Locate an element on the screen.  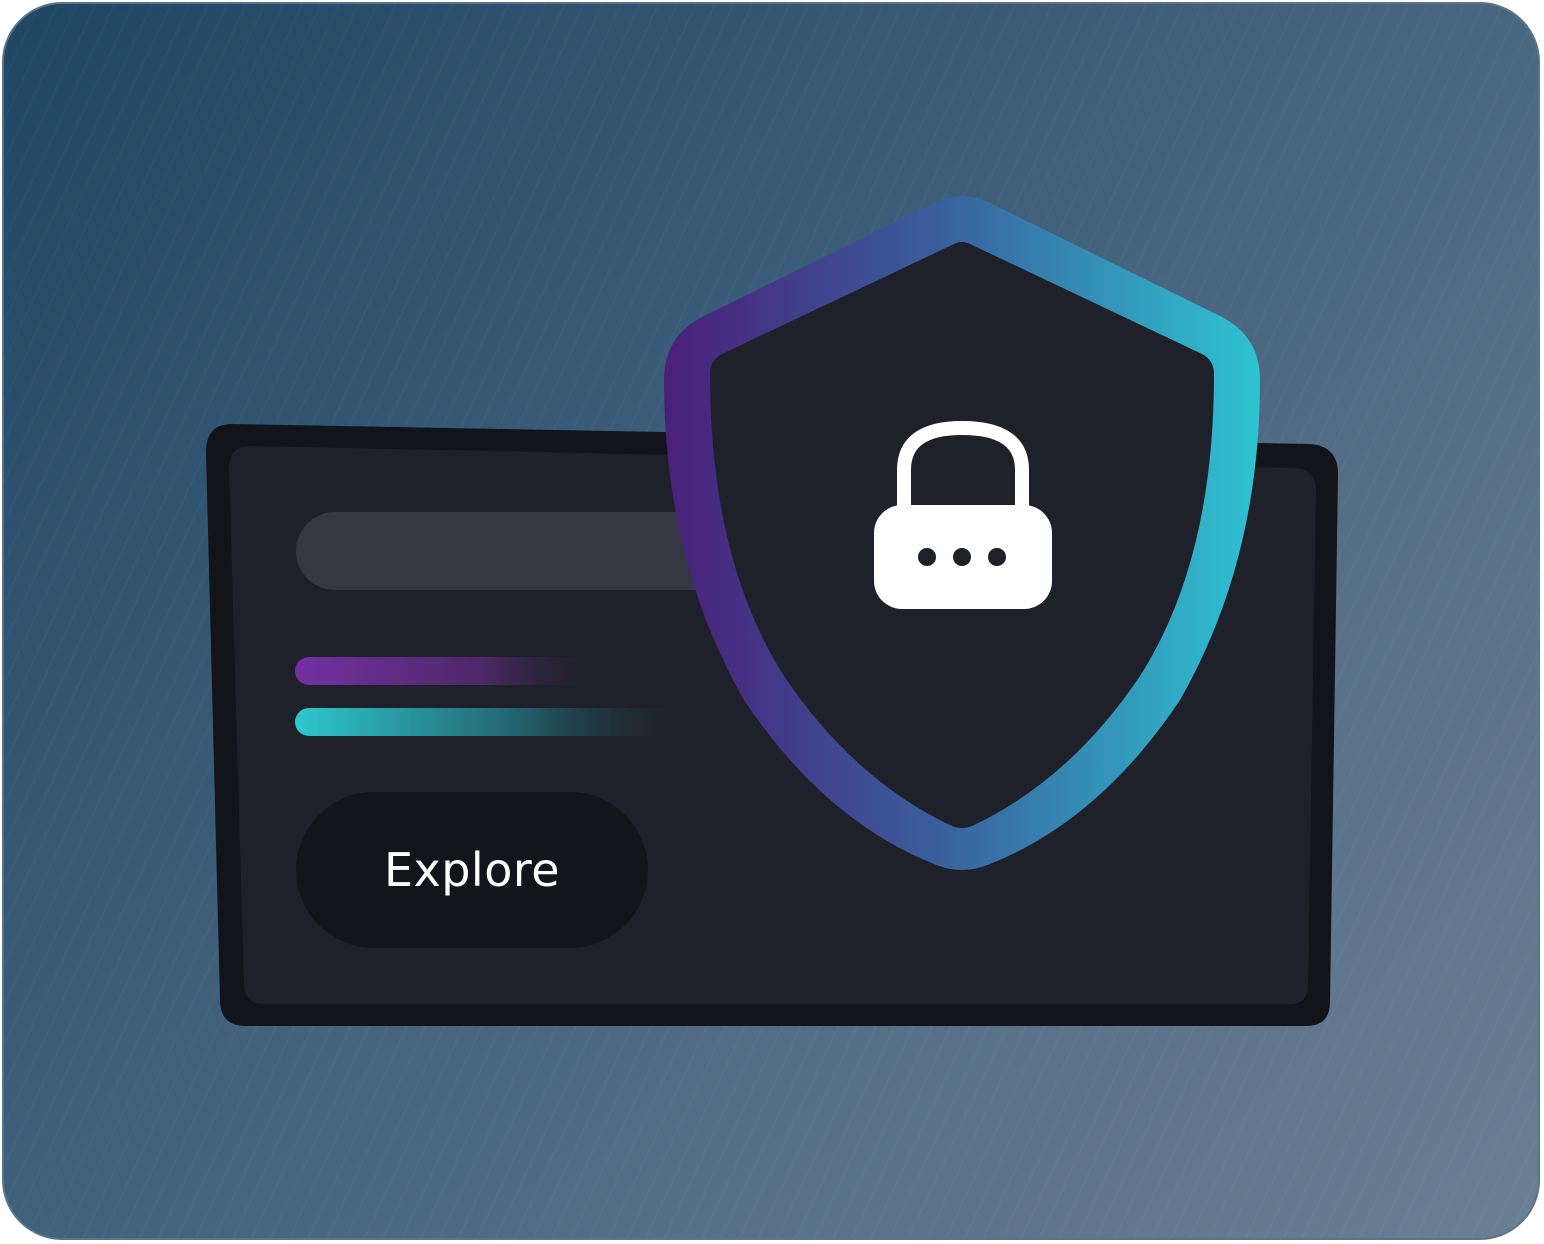
explore-button: Explore is located at coordinates (472, 870).